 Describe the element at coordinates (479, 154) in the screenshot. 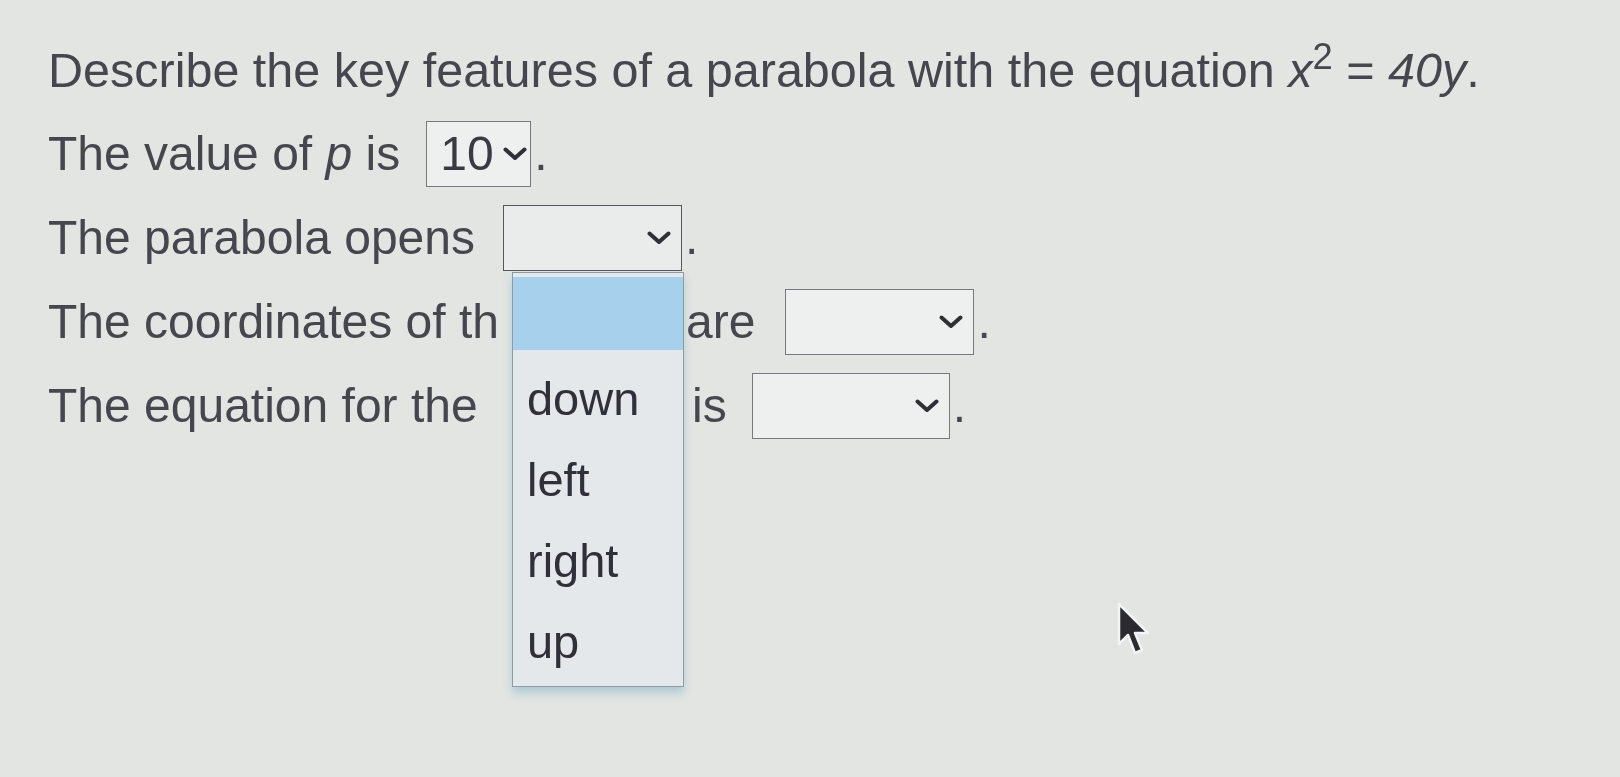

I see `dropdown-select: 10` at that location.